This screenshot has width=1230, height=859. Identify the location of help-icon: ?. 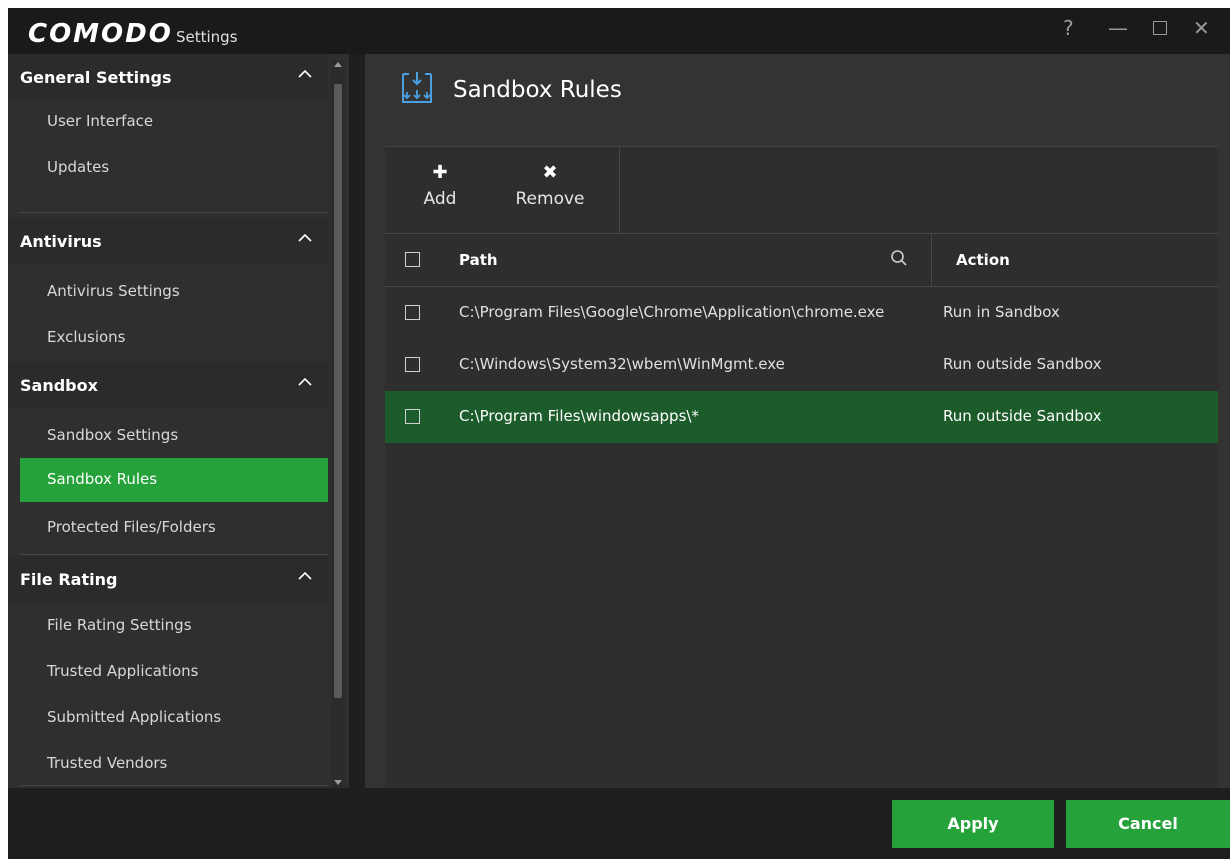
(1068, 28).